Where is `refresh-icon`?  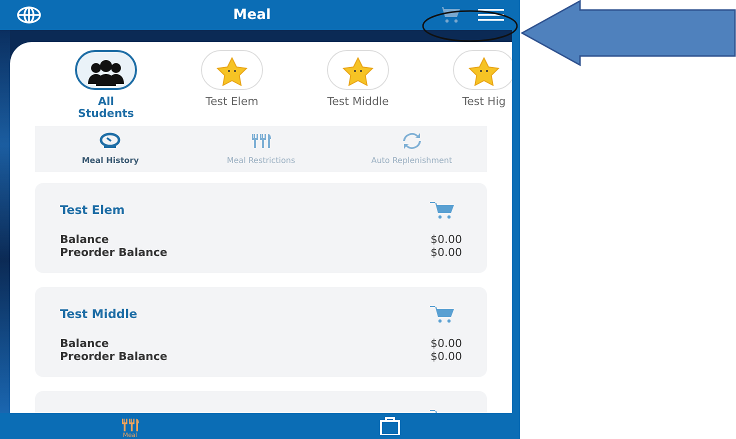 refresh-icon is located at coordinates (411, 141).